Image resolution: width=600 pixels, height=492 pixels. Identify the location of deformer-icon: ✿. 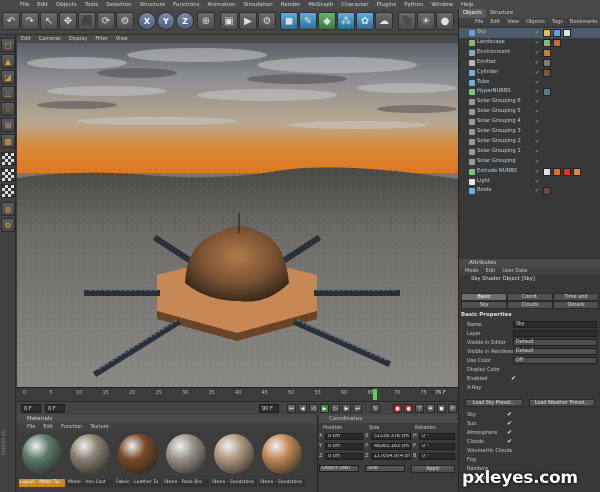
(365, 21).